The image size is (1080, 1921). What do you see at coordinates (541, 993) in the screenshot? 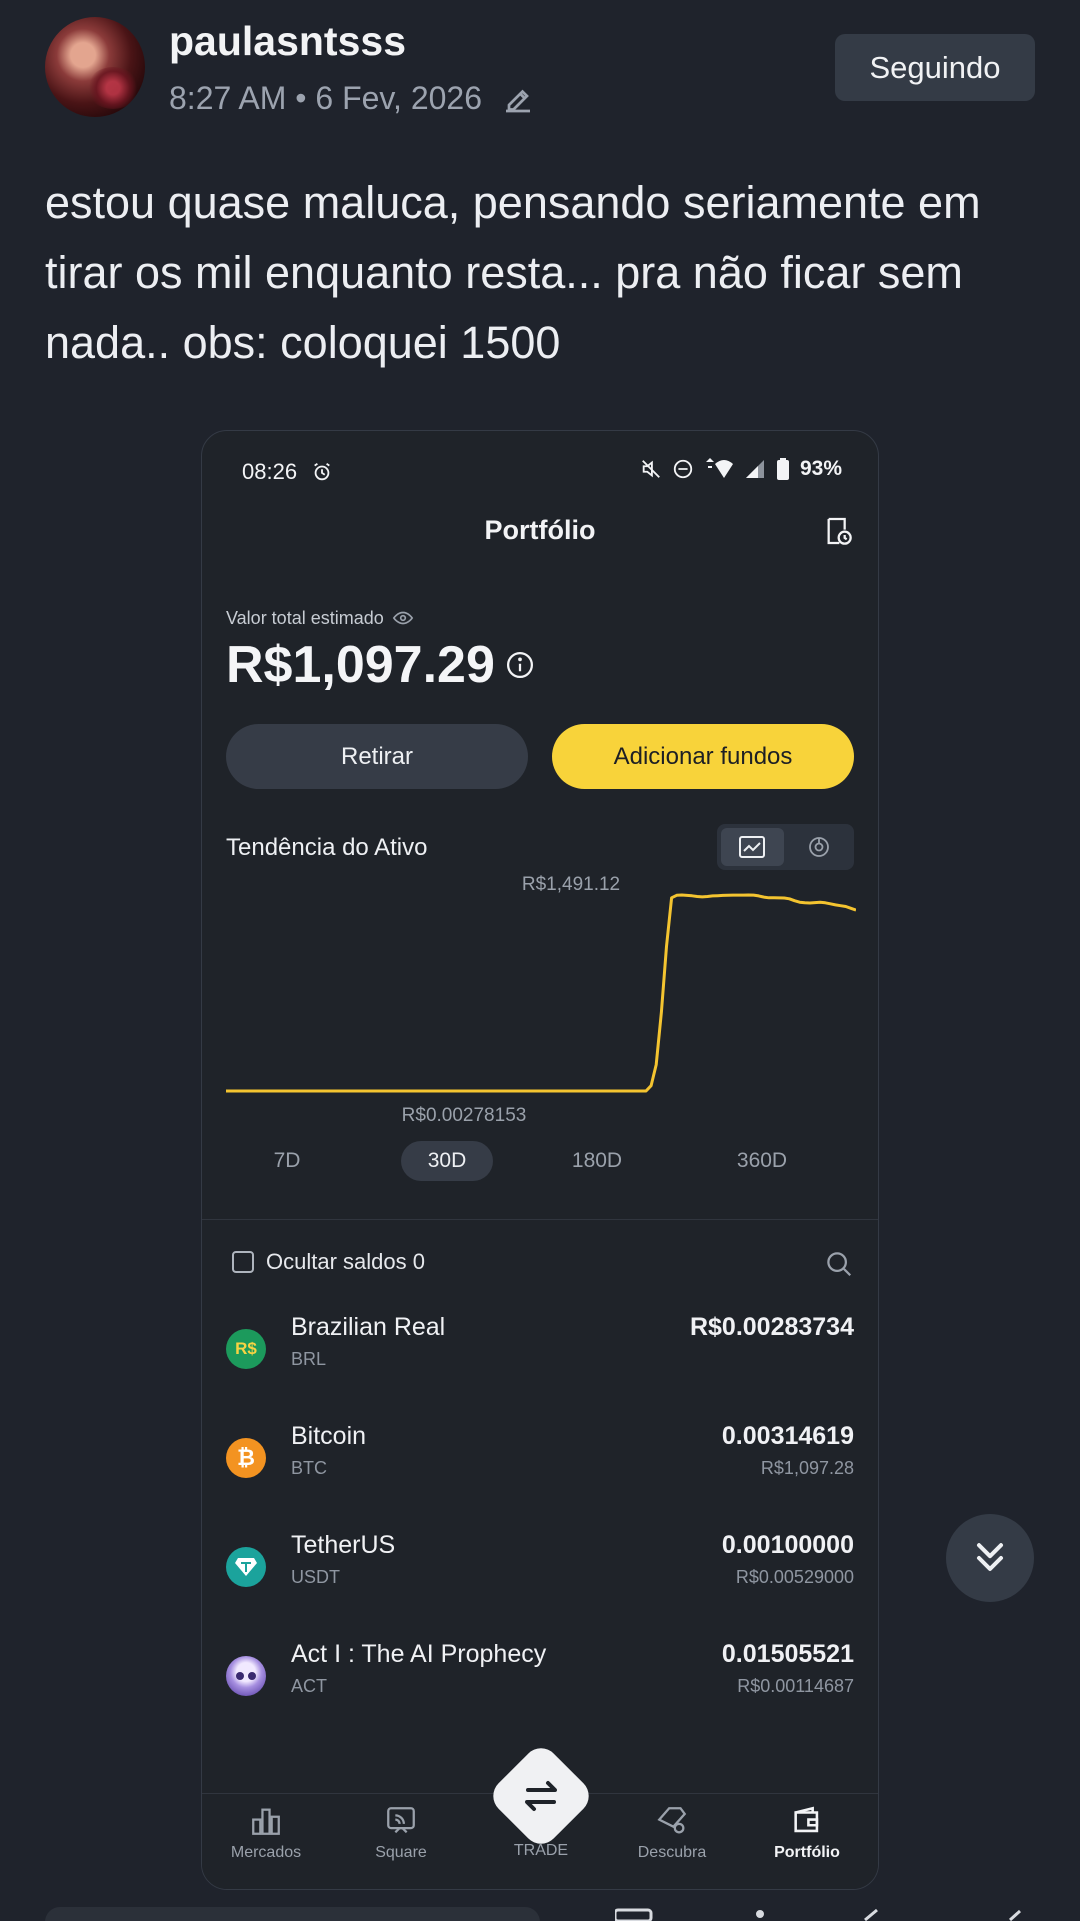
I see `series-line` at bounding box center [541, 993].